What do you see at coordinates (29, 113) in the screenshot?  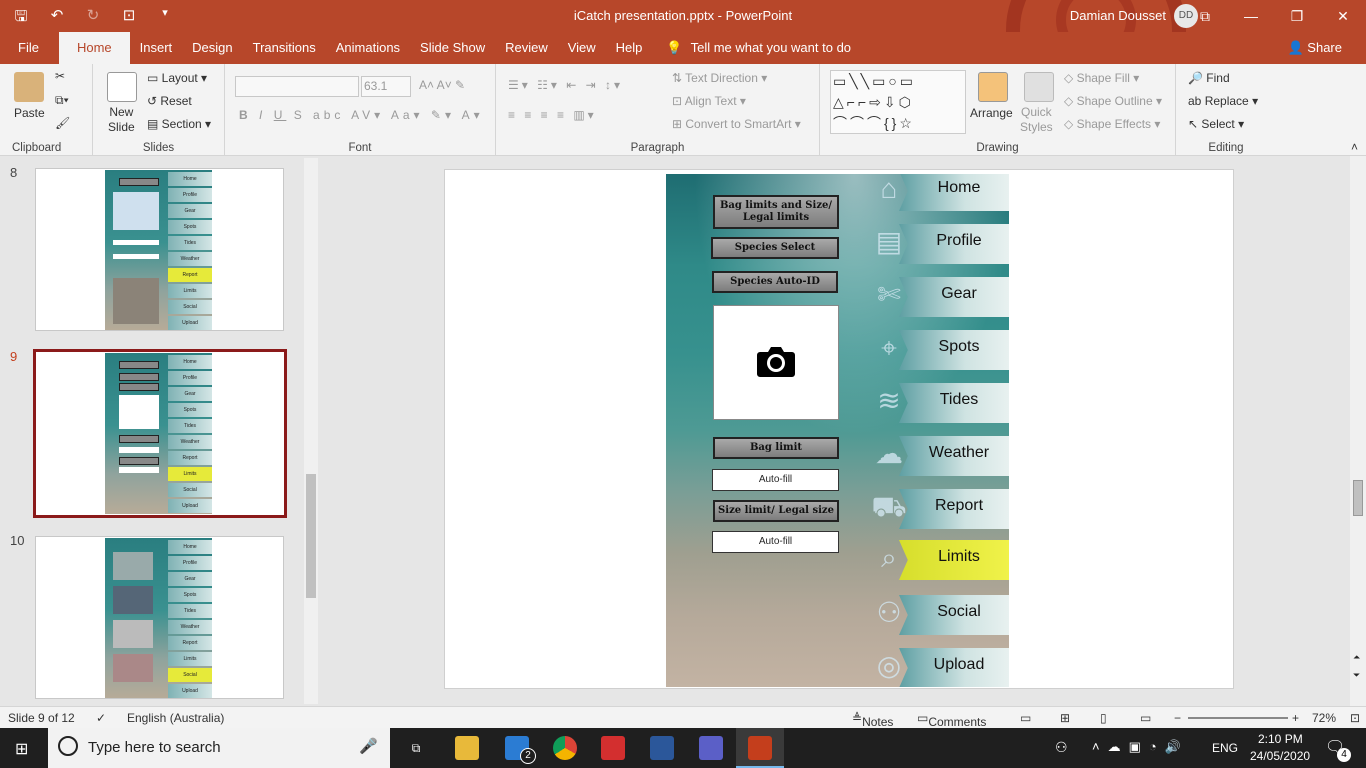 I see `paste-button: Paste` at bounding box center [29, 113].